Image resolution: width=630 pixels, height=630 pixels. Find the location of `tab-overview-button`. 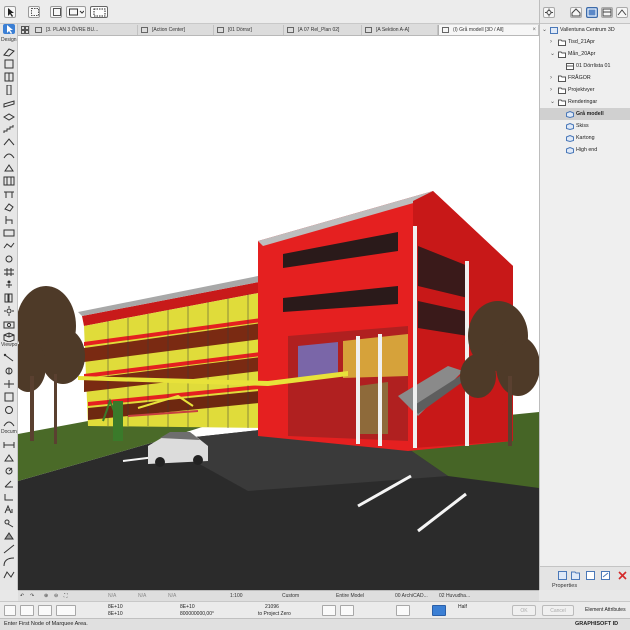

tab-overview-button is located at coordinates (25, 30).